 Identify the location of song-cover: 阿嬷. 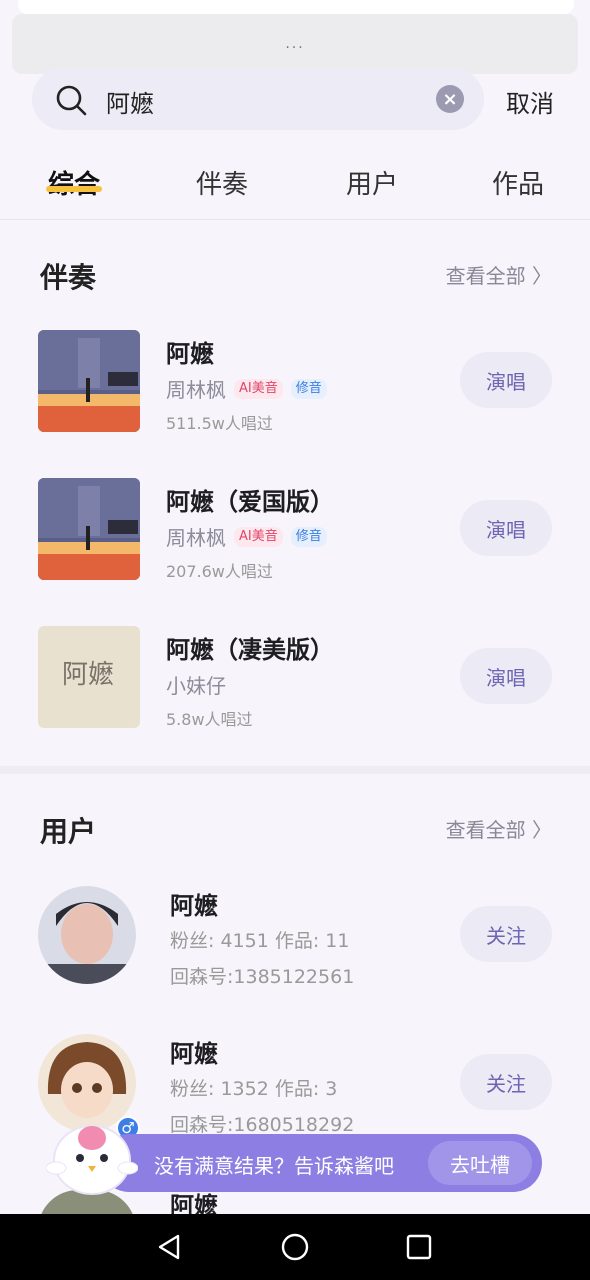
(89, 677).